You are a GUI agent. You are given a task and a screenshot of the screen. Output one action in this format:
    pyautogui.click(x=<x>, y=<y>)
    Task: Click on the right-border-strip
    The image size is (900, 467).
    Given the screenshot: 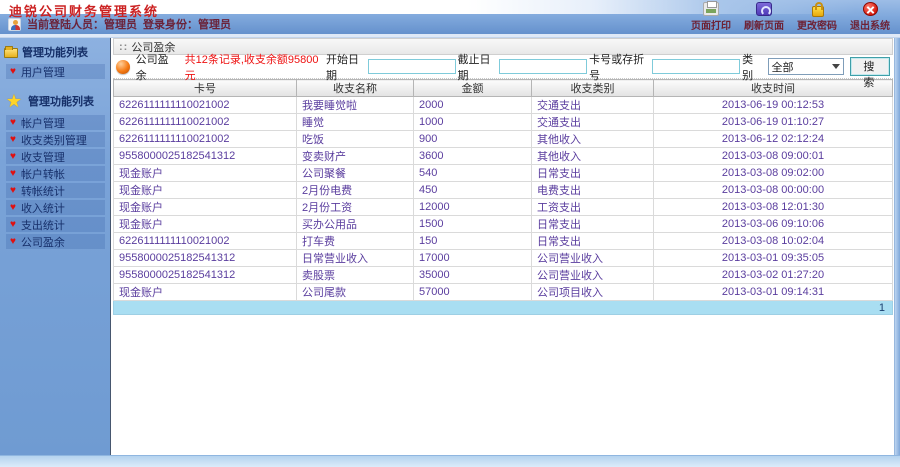 What is the action you would take?
    pyautogui.click(x=897, y=246)
    